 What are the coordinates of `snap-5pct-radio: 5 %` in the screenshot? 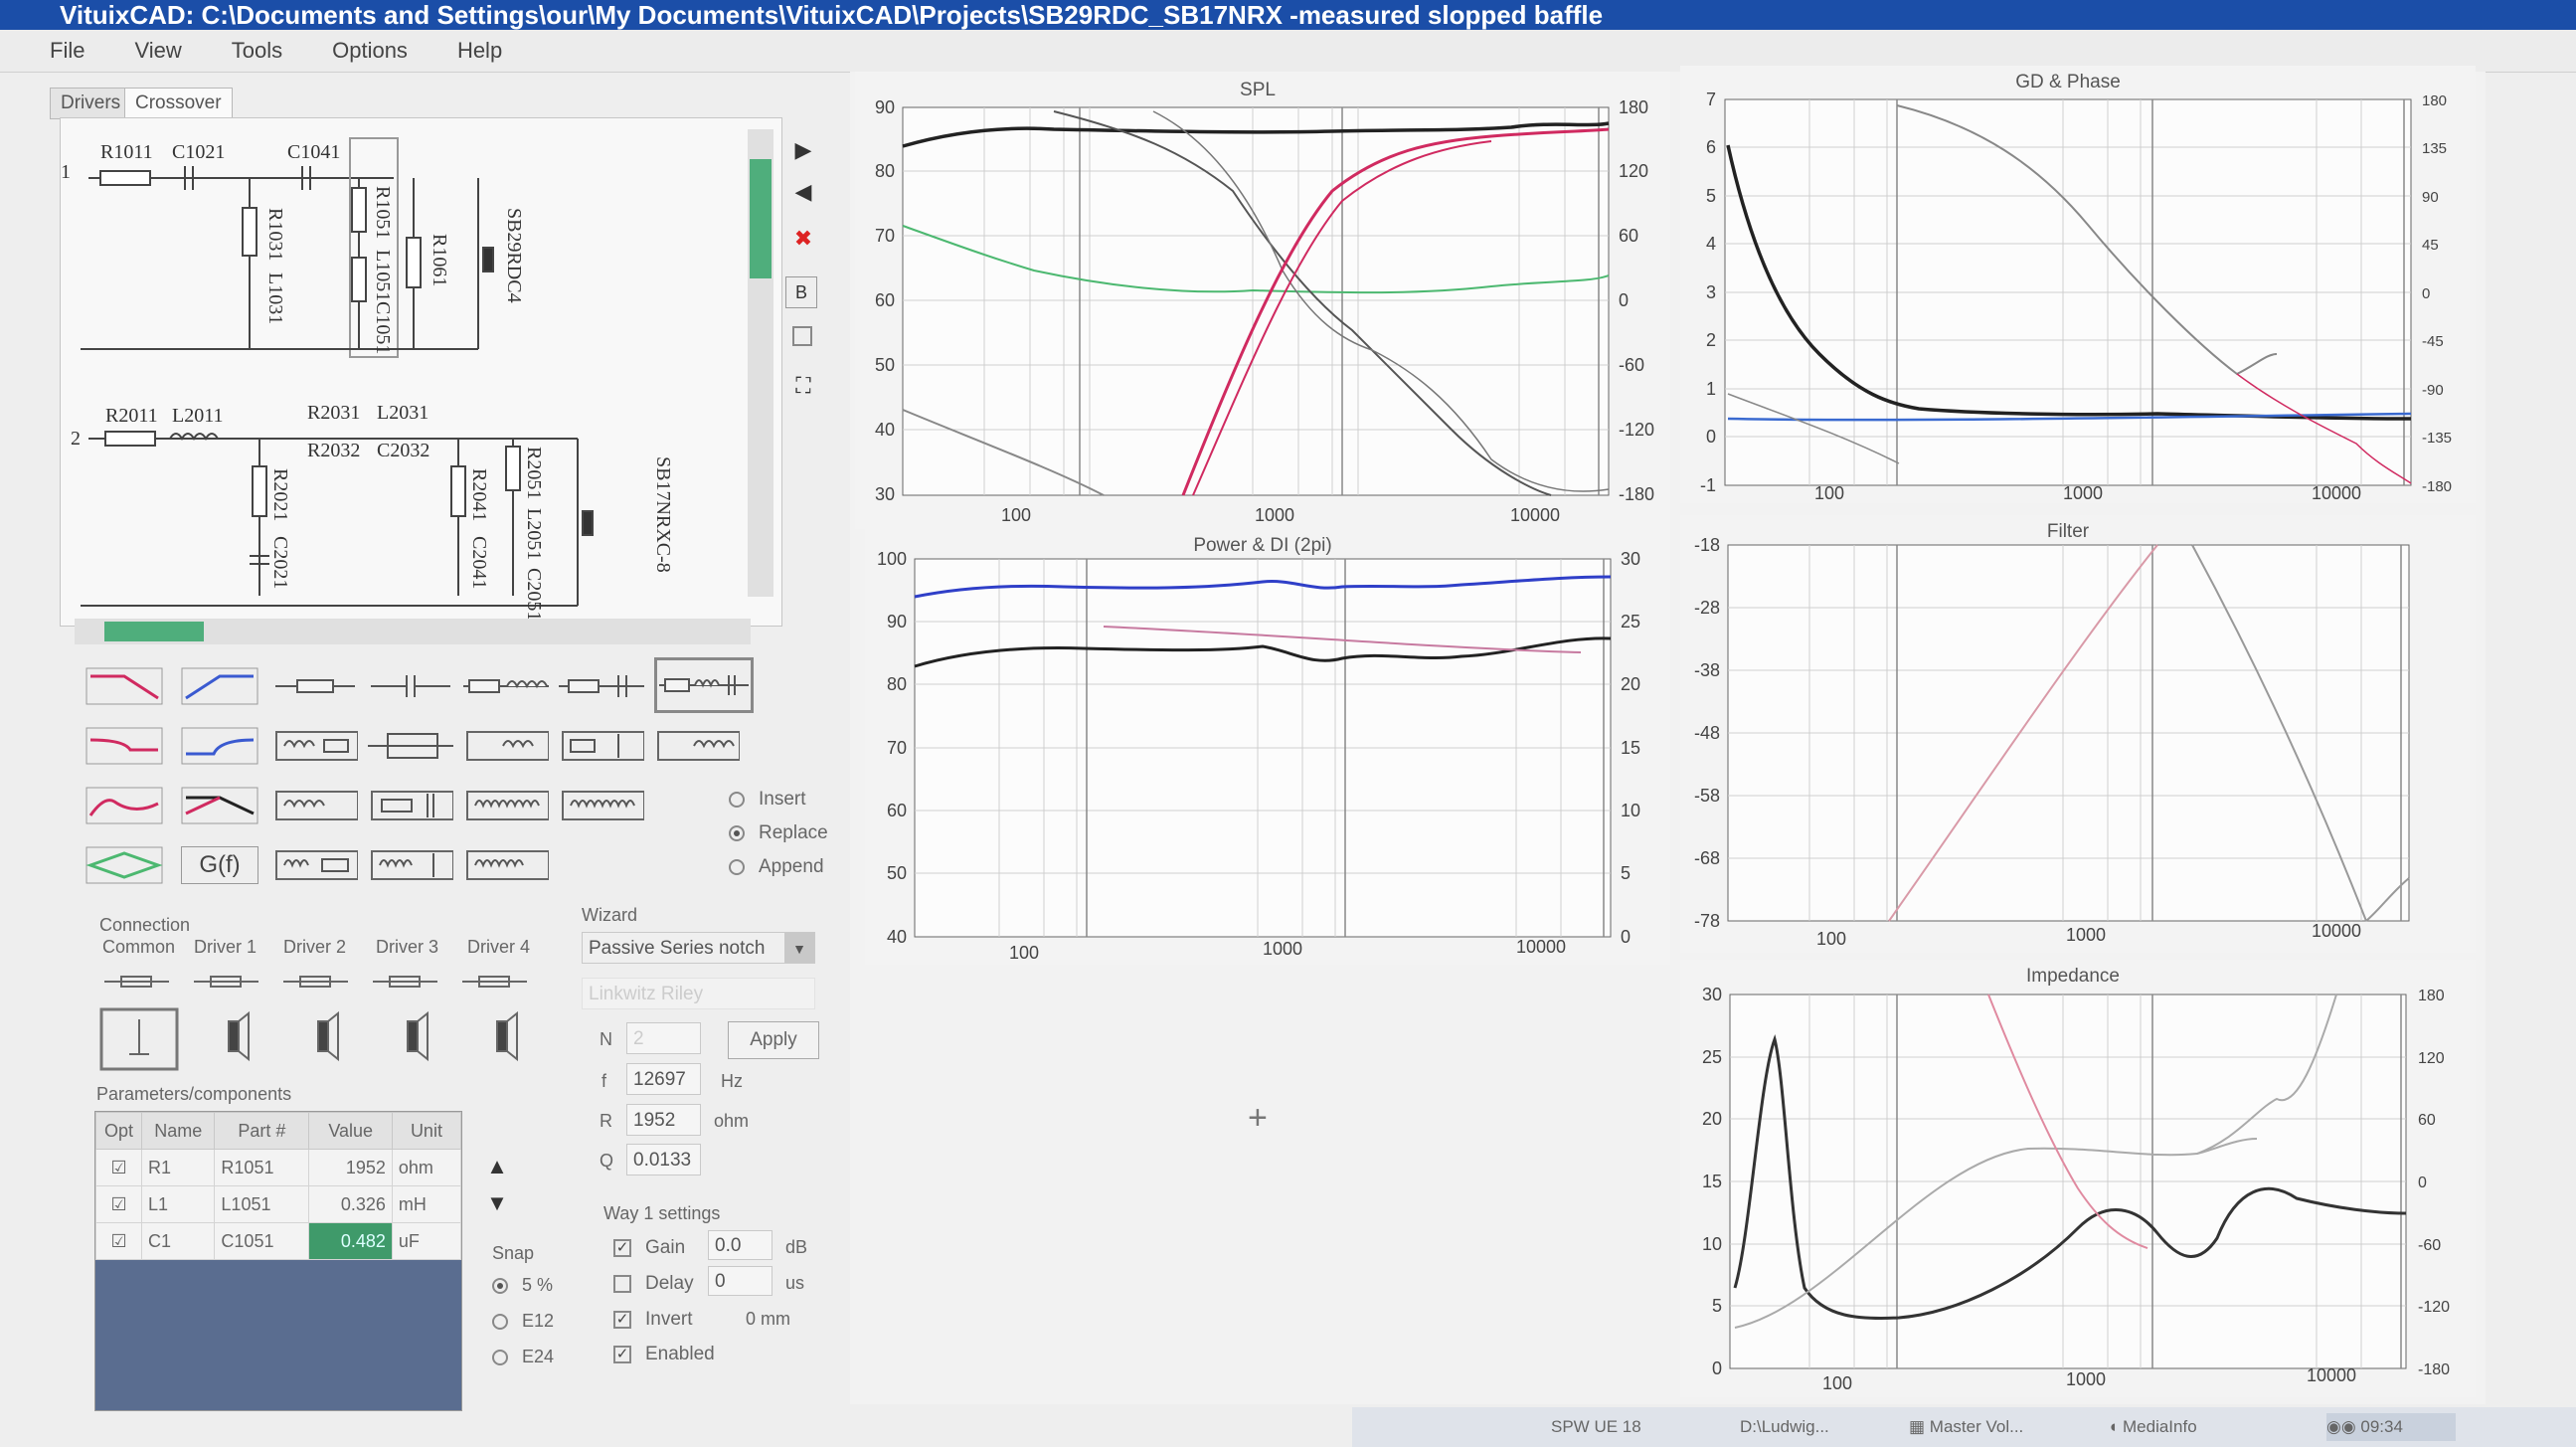 It's located at (522, 1286).